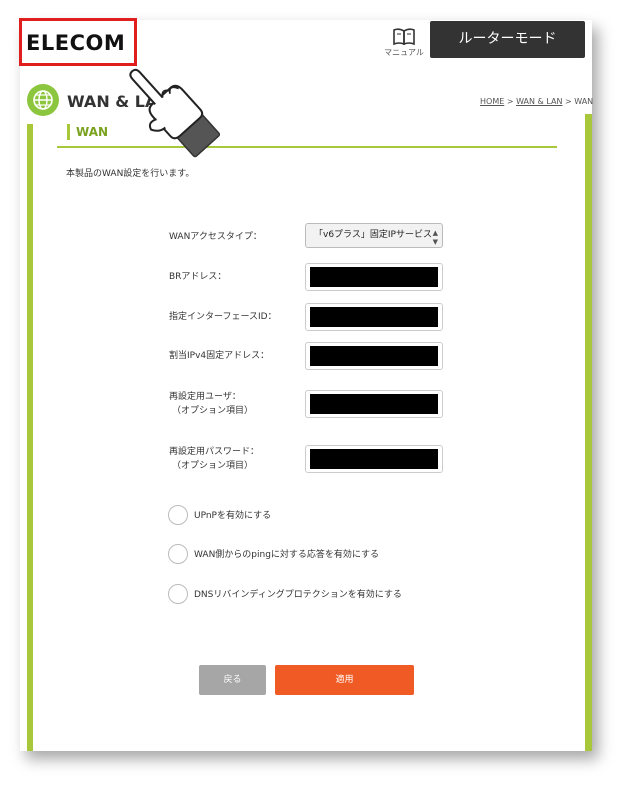  What do you see at coordinates (214, 452) in the screenshot?
I see `reset-password-label: 再設定用パスワード：` at bounding box center [214, 452].